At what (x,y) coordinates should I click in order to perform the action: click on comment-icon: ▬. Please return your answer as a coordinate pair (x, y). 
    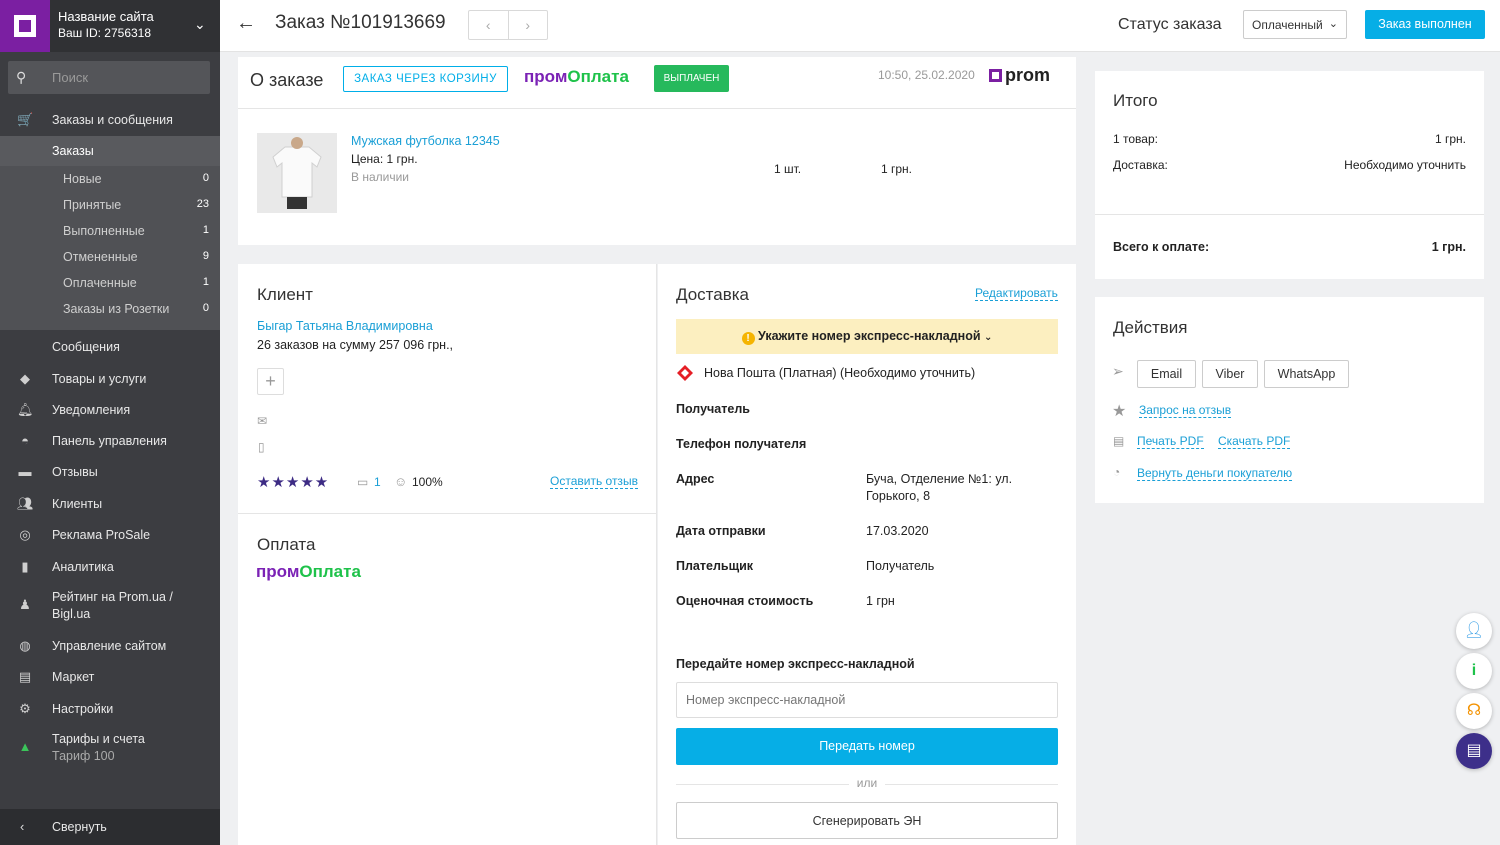
    Looking at the image, I should click on (25, 471).